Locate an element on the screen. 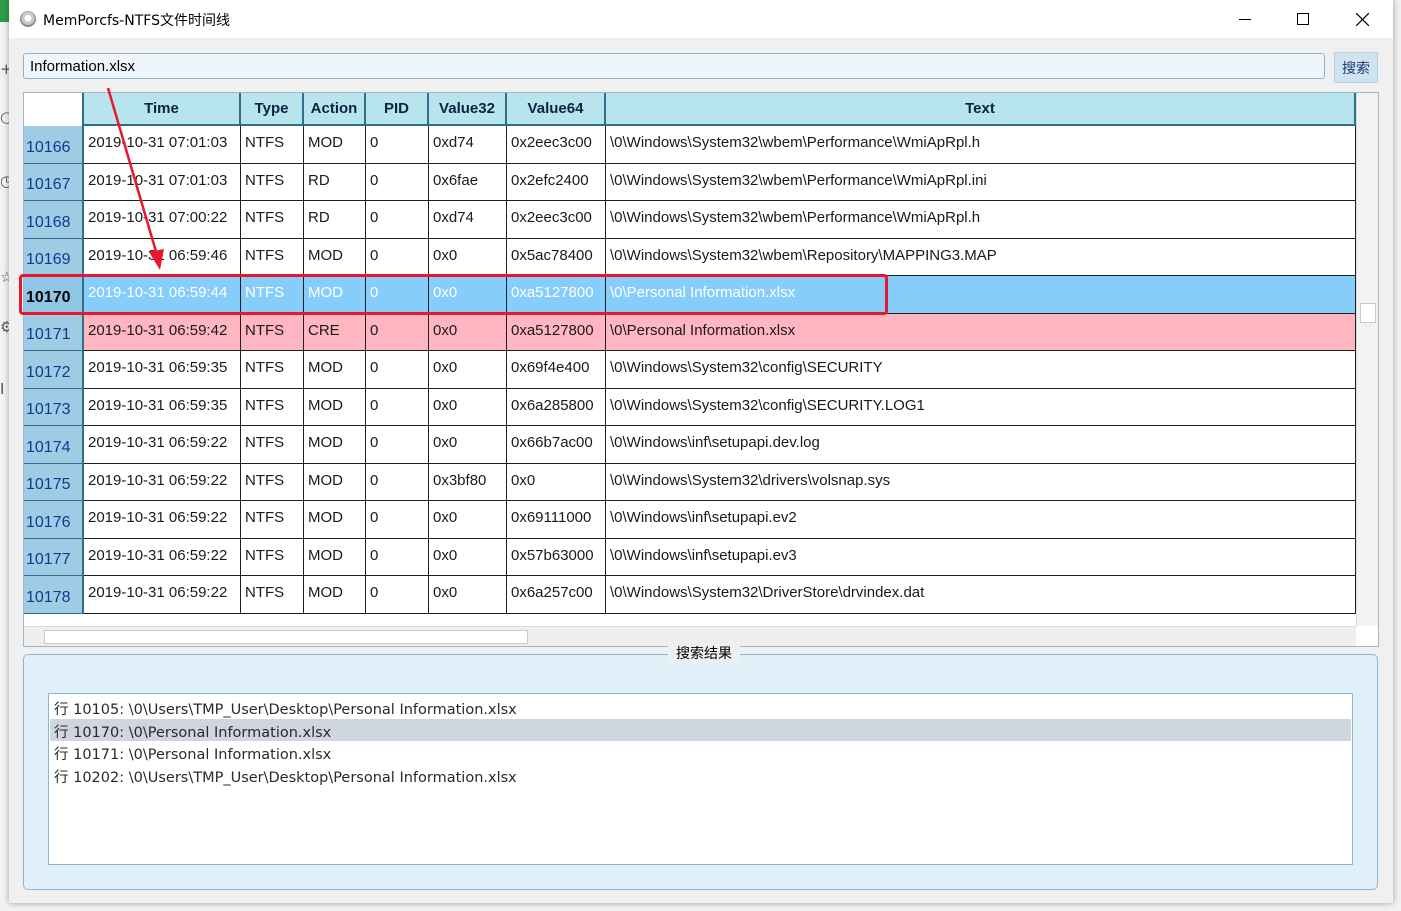 The height and width of the screenshot is (911, 1401). row-number: 10171 is located at coordinates (54, 332).